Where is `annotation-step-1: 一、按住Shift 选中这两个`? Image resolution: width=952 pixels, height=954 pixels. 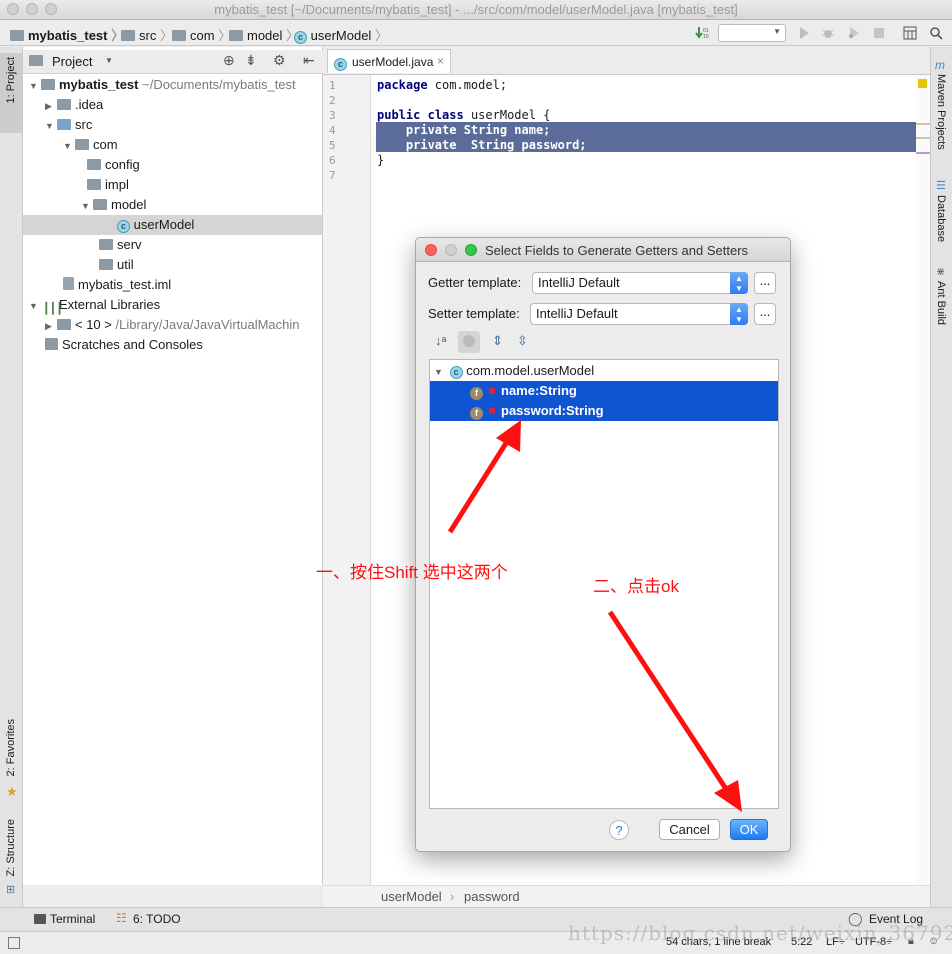 annotation-step-1: 一、按住Shift 选中这两个 is located at coordinates (412, 572).